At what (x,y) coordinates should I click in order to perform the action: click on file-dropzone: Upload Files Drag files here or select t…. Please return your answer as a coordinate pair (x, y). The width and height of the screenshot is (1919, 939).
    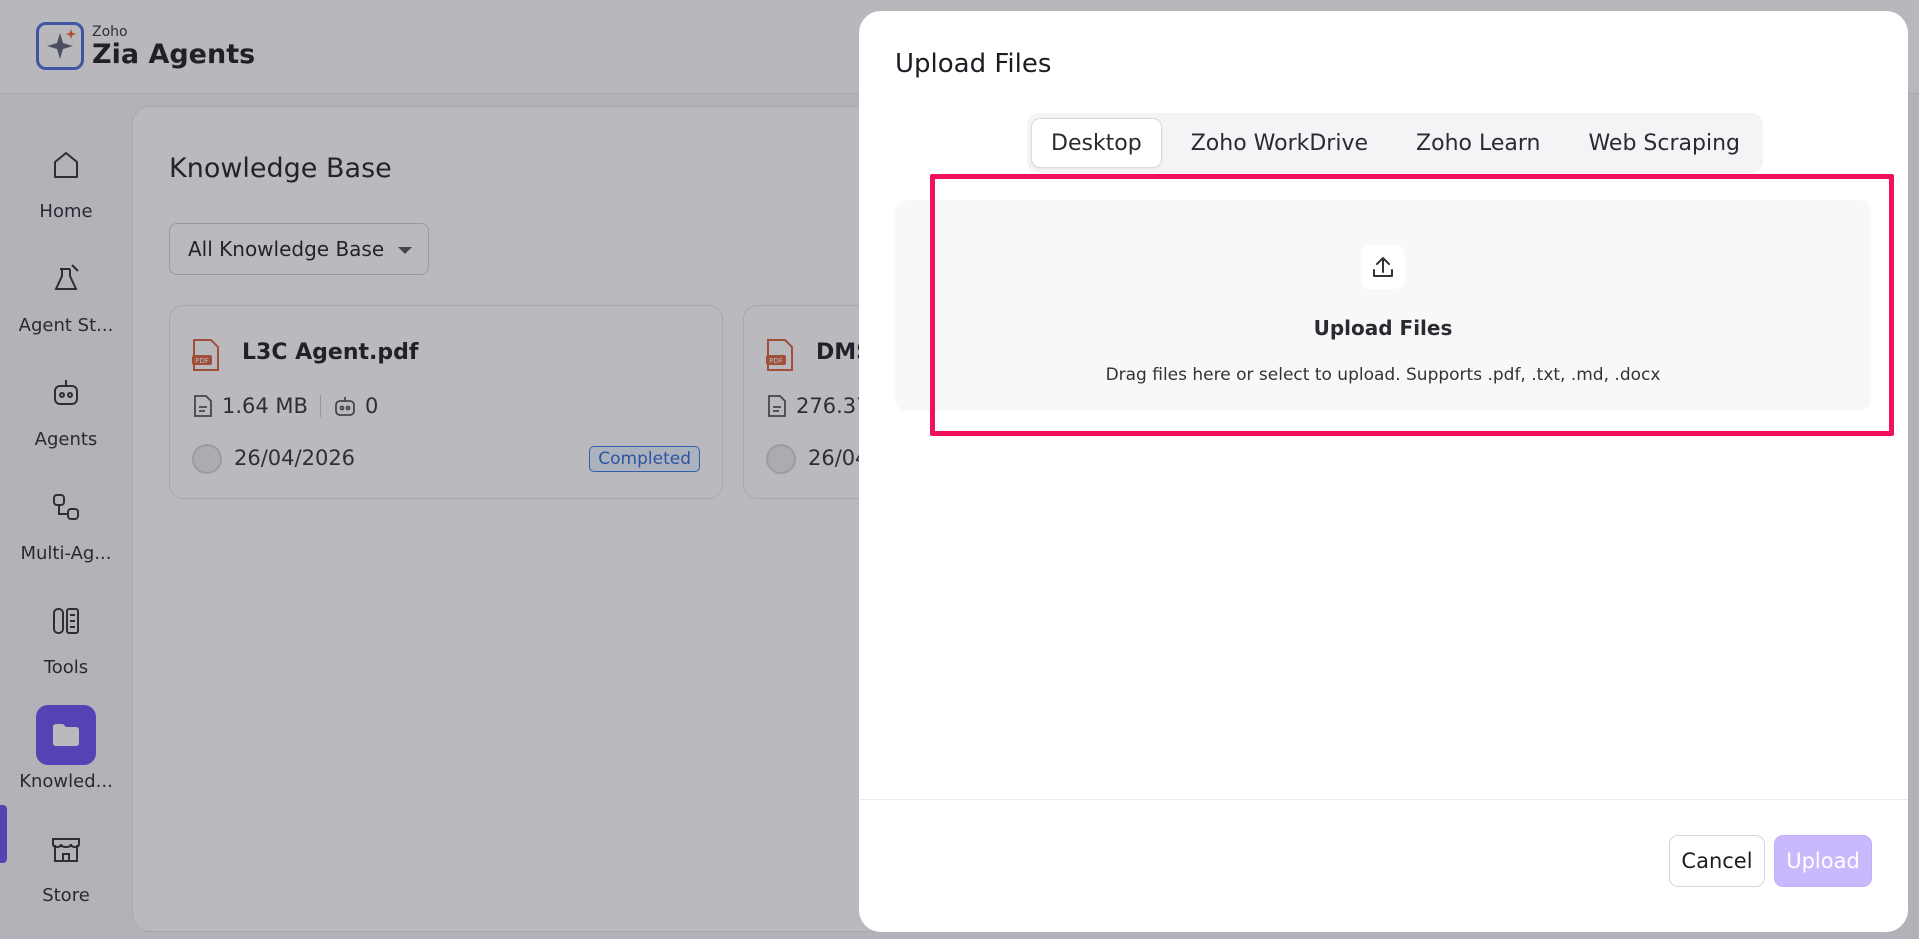
    Looking at the image, I should click on (1383, 305).